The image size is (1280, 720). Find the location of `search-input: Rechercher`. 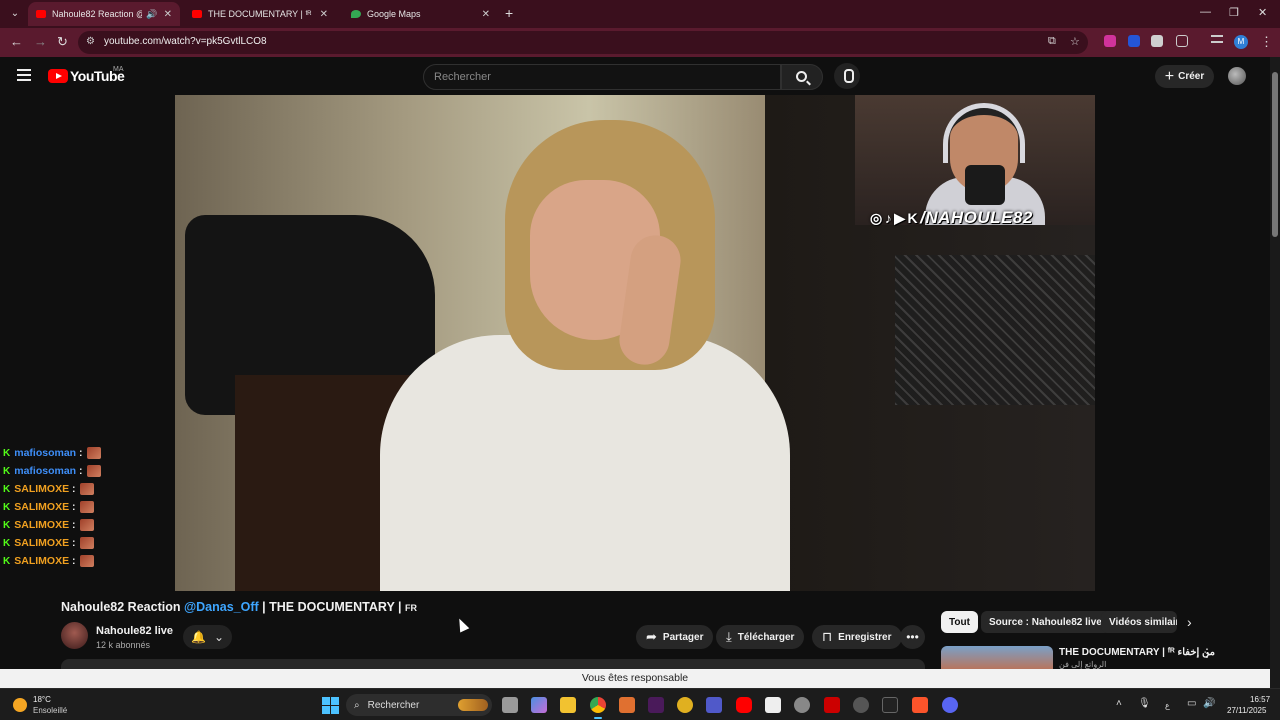

search-input: Rechercher is located at coordinates (602, 77).